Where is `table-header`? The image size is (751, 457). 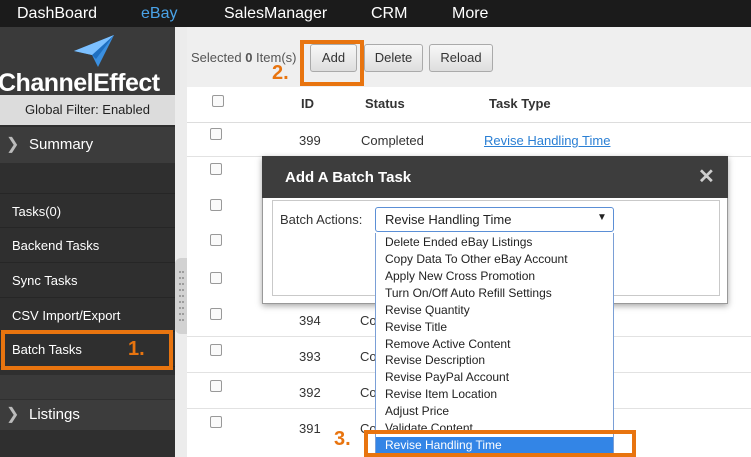 table-header is located at coordinates (469, 105).